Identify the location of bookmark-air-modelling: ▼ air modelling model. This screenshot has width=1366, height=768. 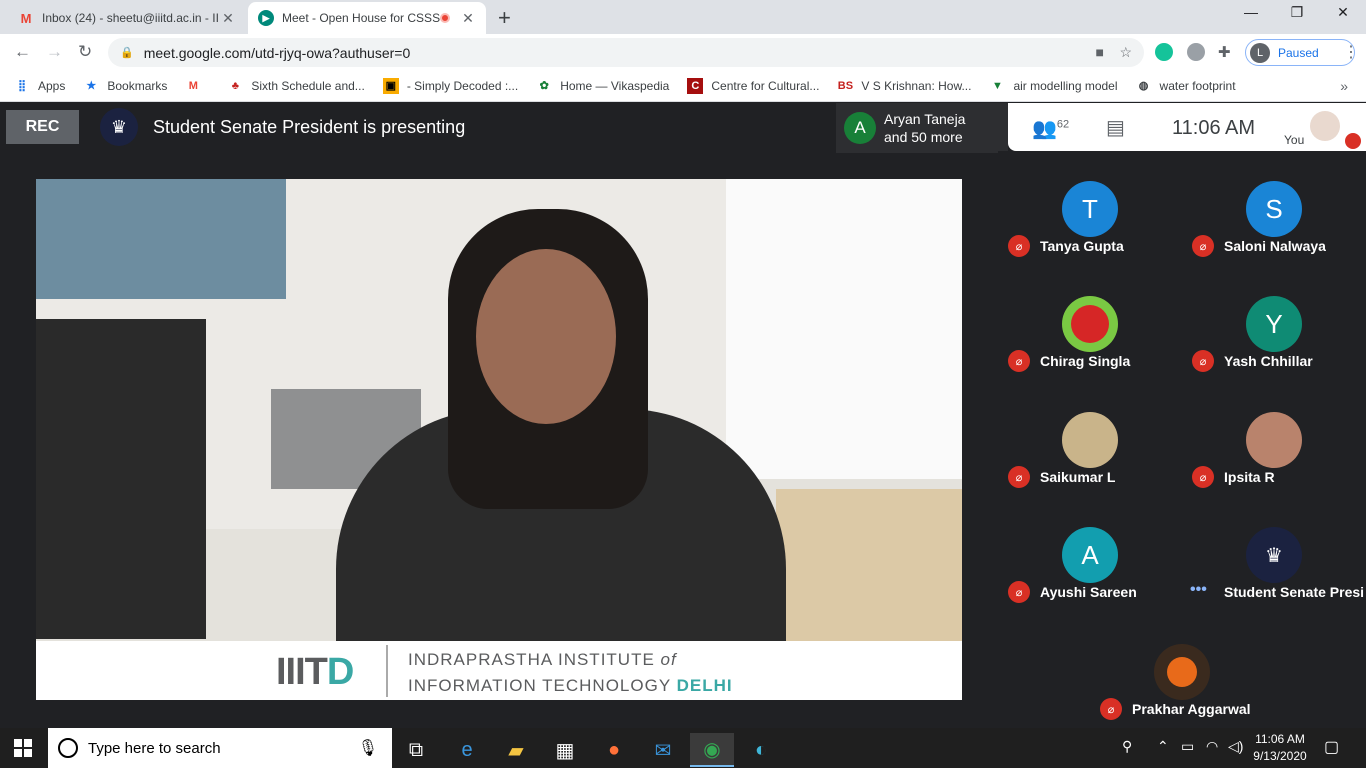
(1053, 86).